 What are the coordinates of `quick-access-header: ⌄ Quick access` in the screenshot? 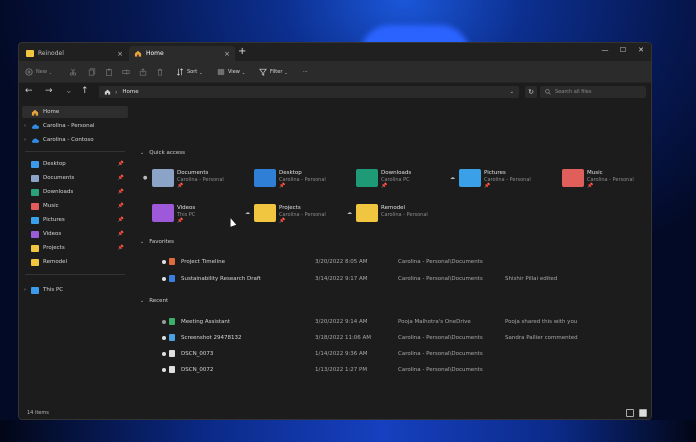 It's located at (162, 153).